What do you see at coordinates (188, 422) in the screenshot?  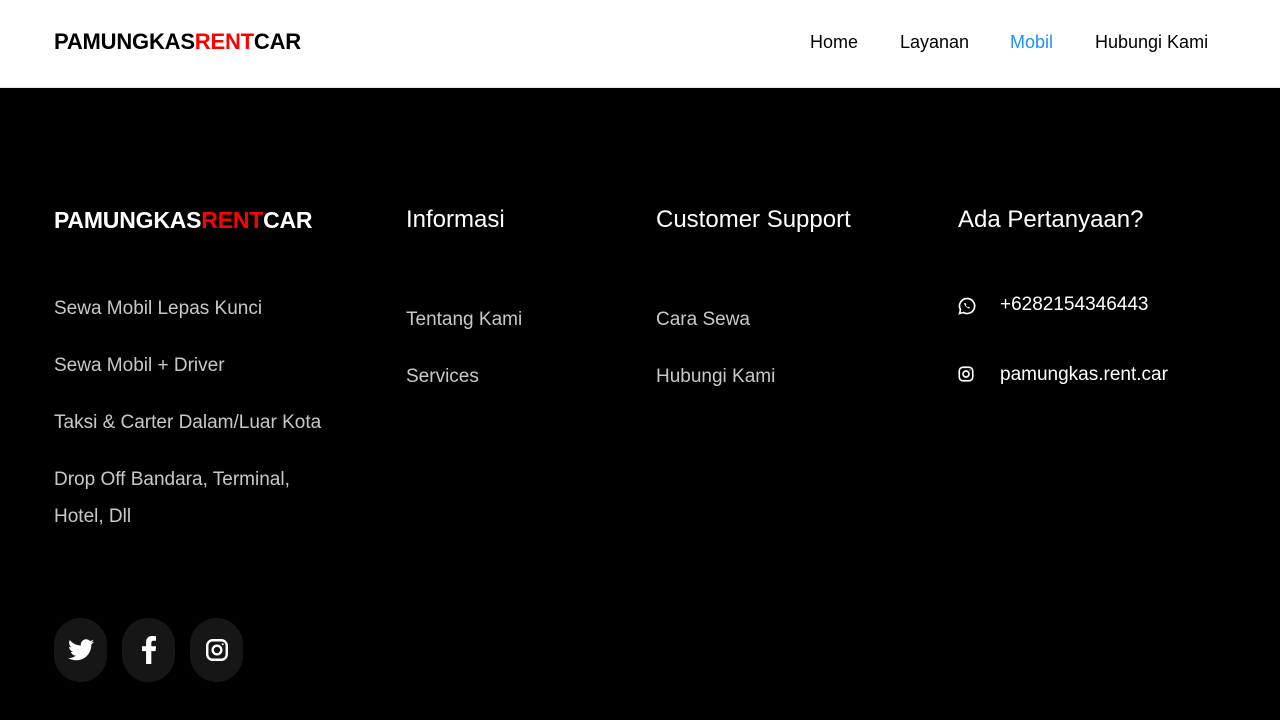 I see `service-item: Taksi & Carter Dalam/Luar Kota` at bounding box center [188, 422].